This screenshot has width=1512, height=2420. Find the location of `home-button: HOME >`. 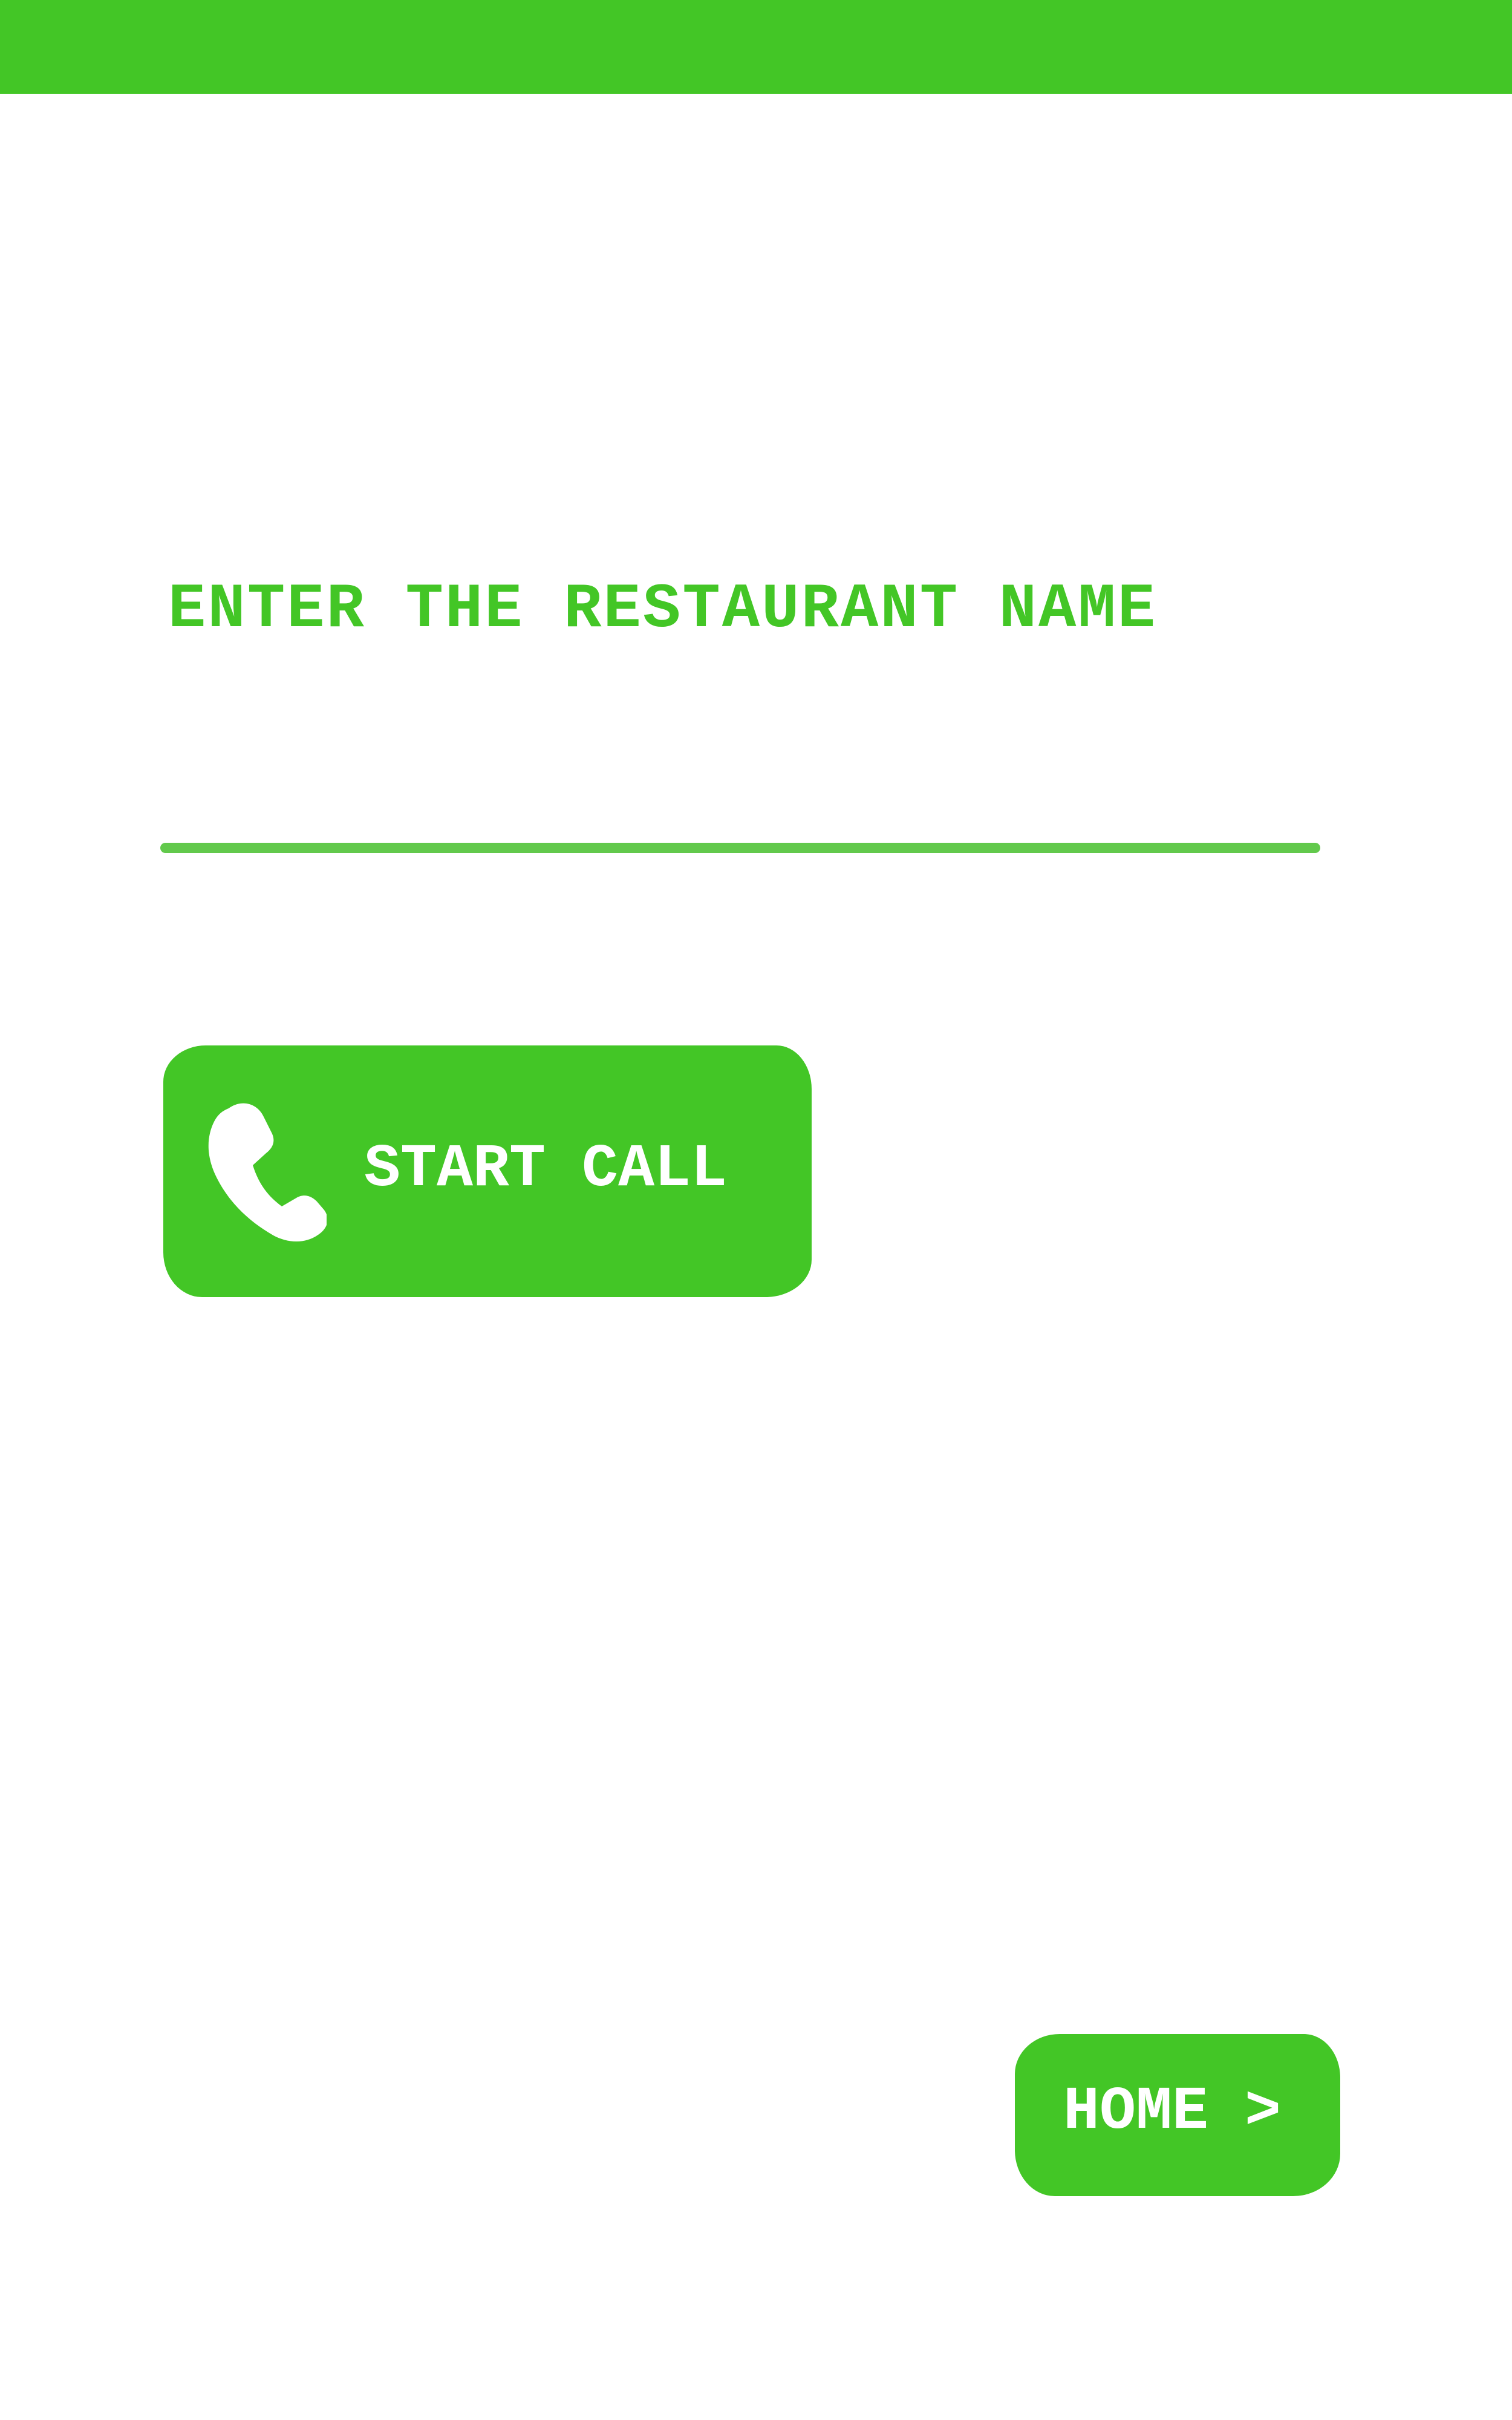

home-button: HOME > is located at coordinates (1177, 2115).